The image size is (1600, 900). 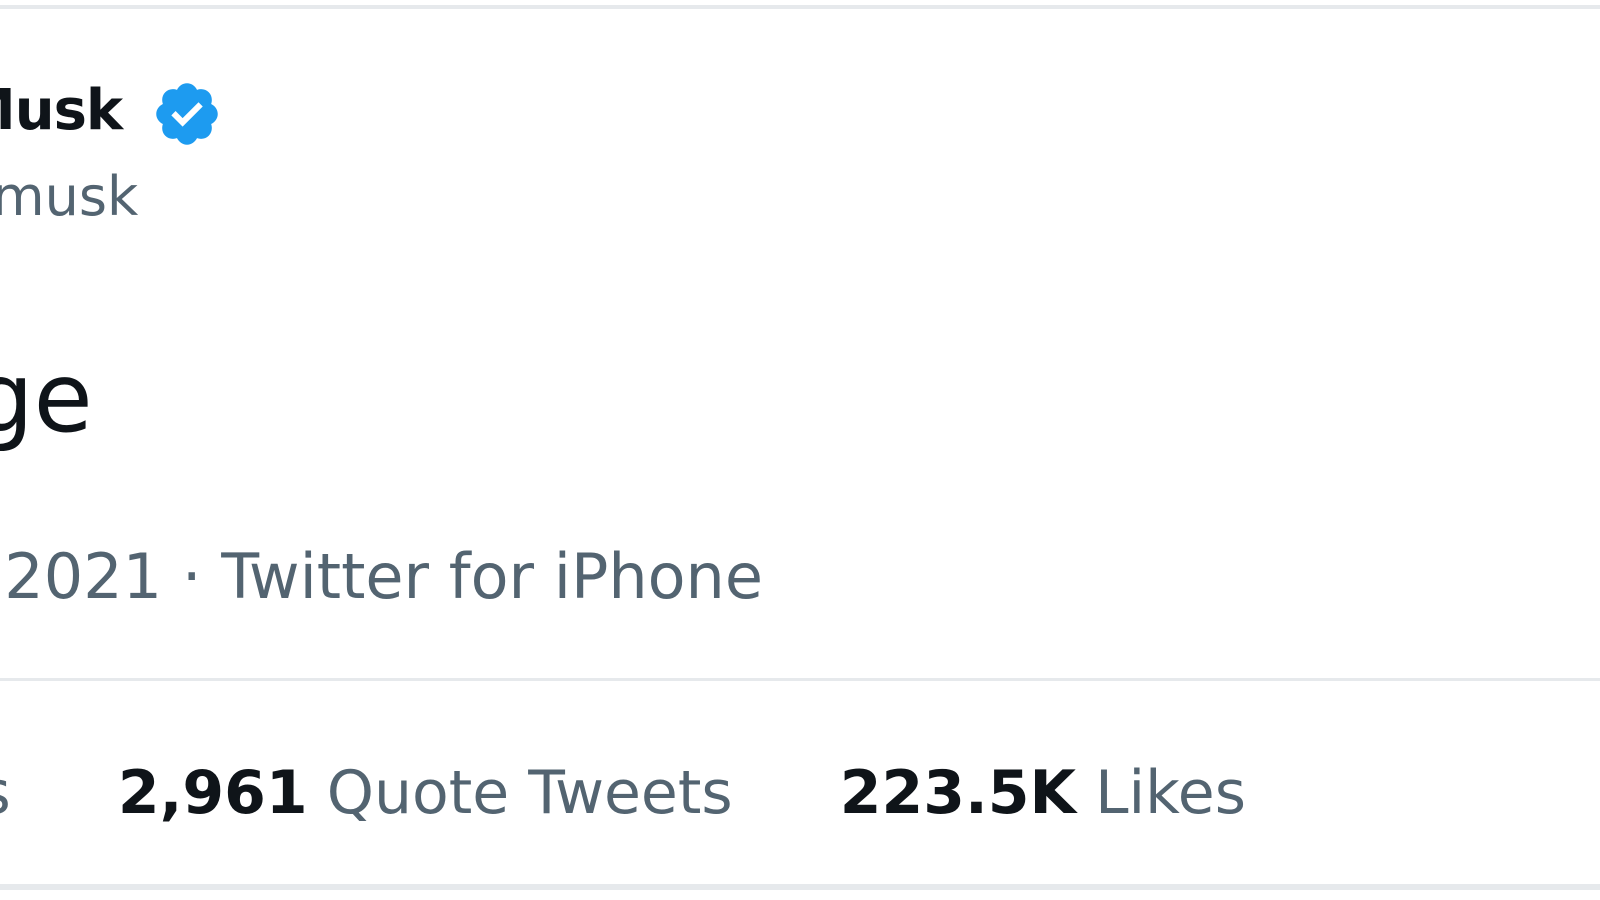 What do you see at coordinates (529, 793) in the screenshot?
I see `quote-tweets-label: Quote Tweets` at bounding box center [529, 793].